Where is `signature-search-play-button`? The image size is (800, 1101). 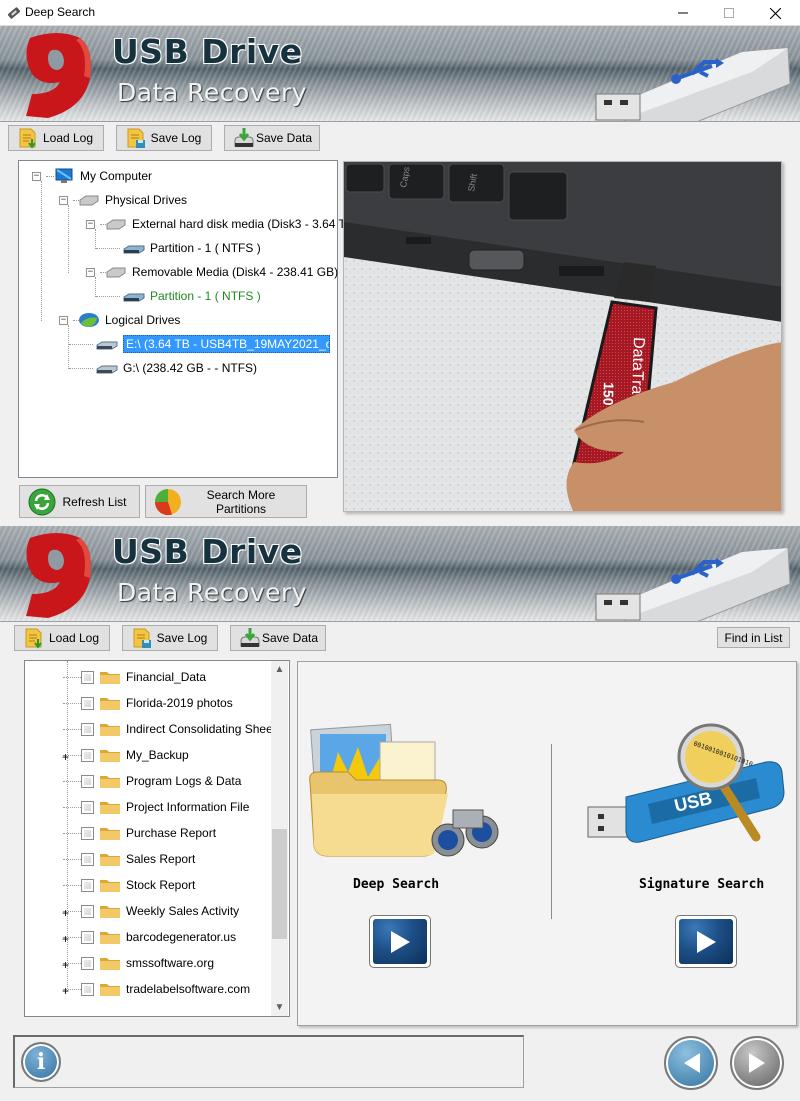 signature-search-play-button is located at coordinates (706, 941).